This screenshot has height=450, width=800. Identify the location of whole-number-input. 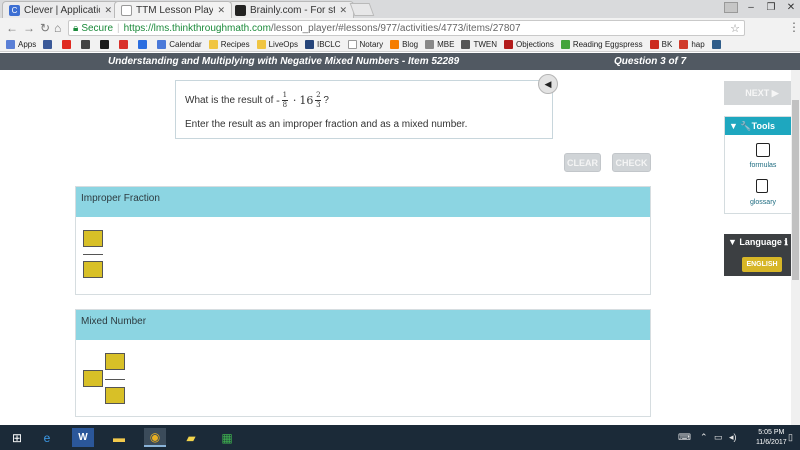
(93, 378).